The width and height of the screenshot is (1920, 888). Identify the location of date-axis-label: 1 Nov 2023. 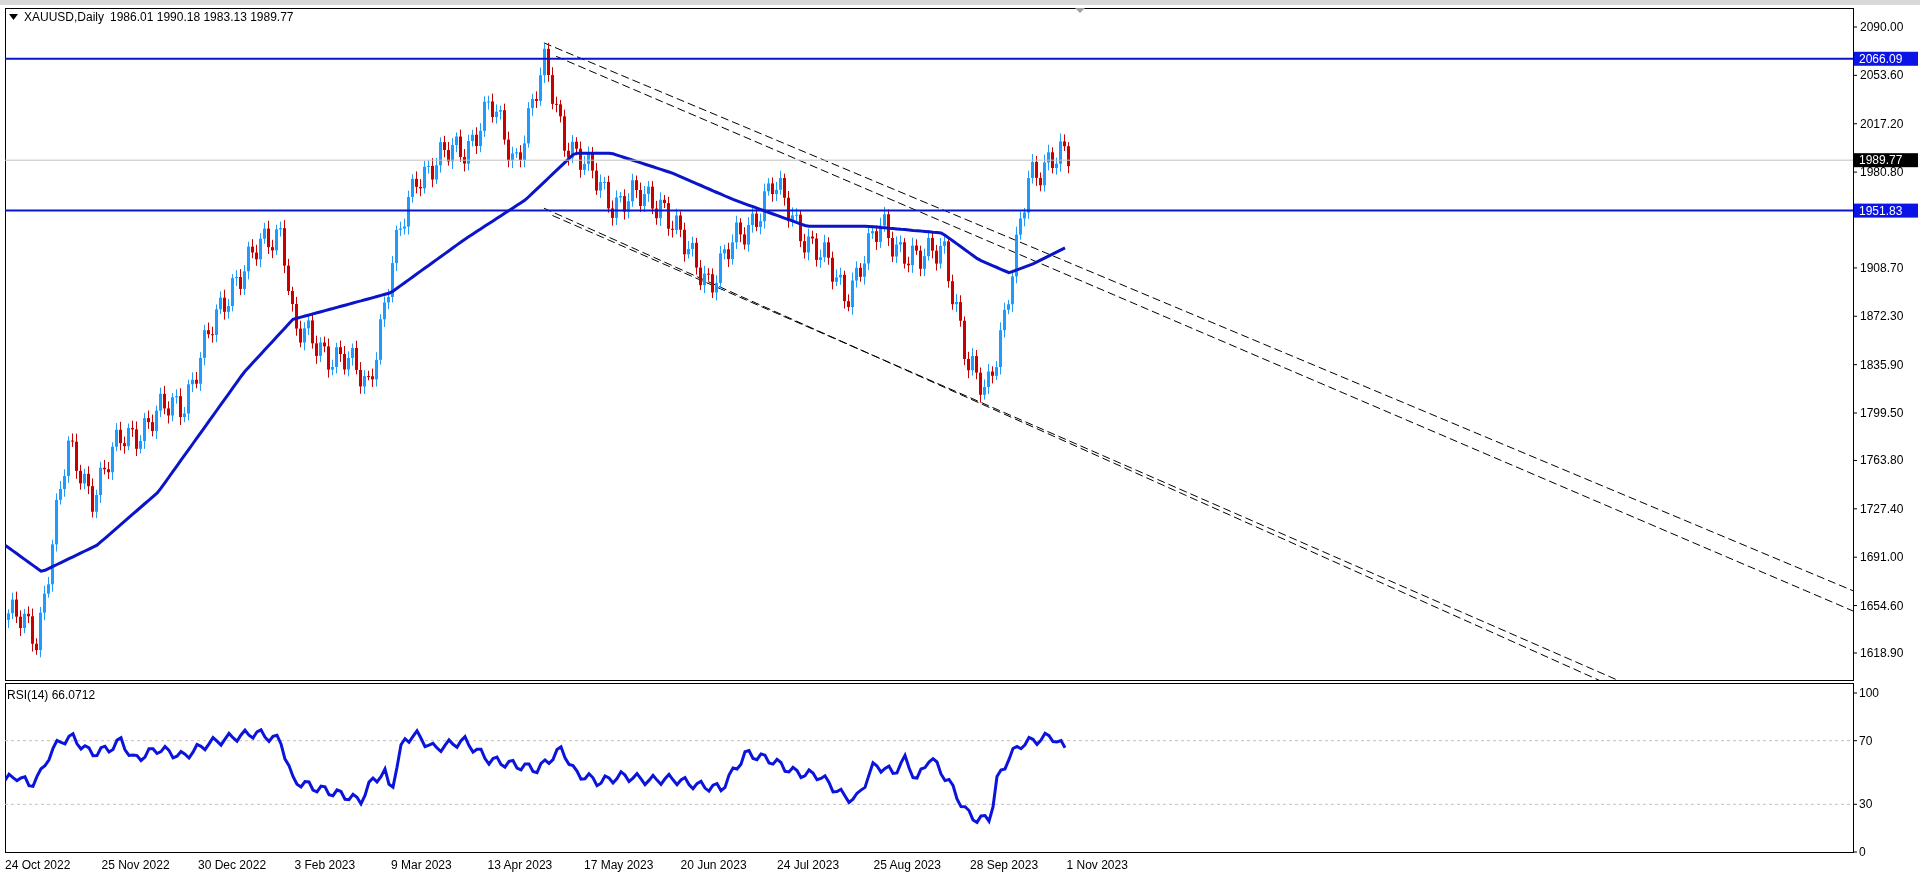
(1097, 865).